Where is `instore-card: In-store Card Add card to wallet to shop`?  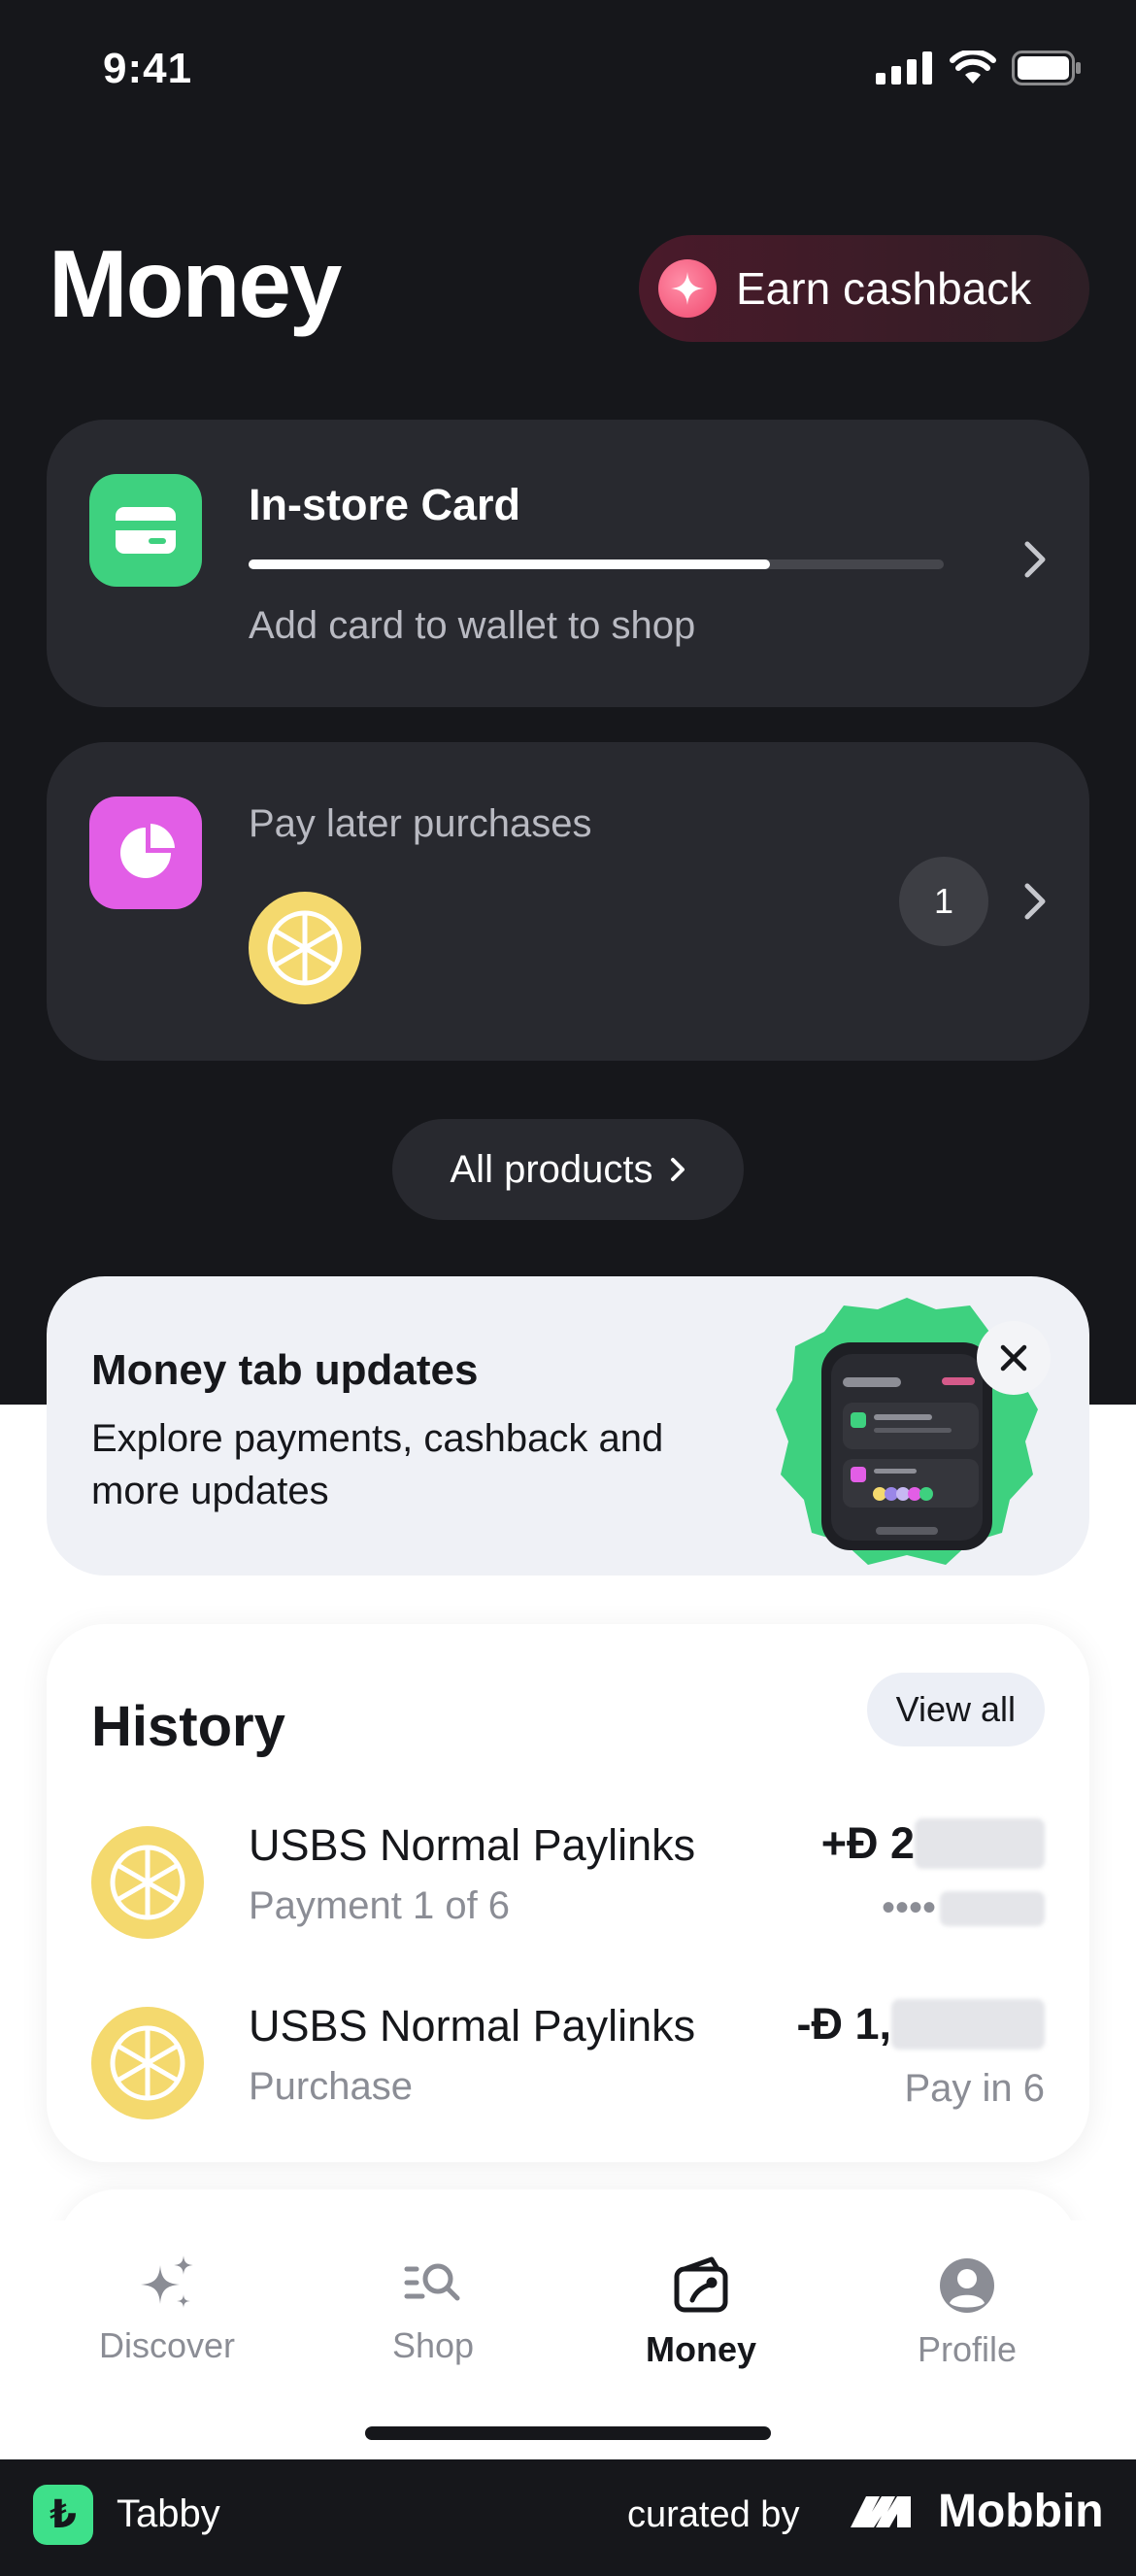
instore-card: In-store Card Add card to wallet to shop is located at coordinates (568, 563).